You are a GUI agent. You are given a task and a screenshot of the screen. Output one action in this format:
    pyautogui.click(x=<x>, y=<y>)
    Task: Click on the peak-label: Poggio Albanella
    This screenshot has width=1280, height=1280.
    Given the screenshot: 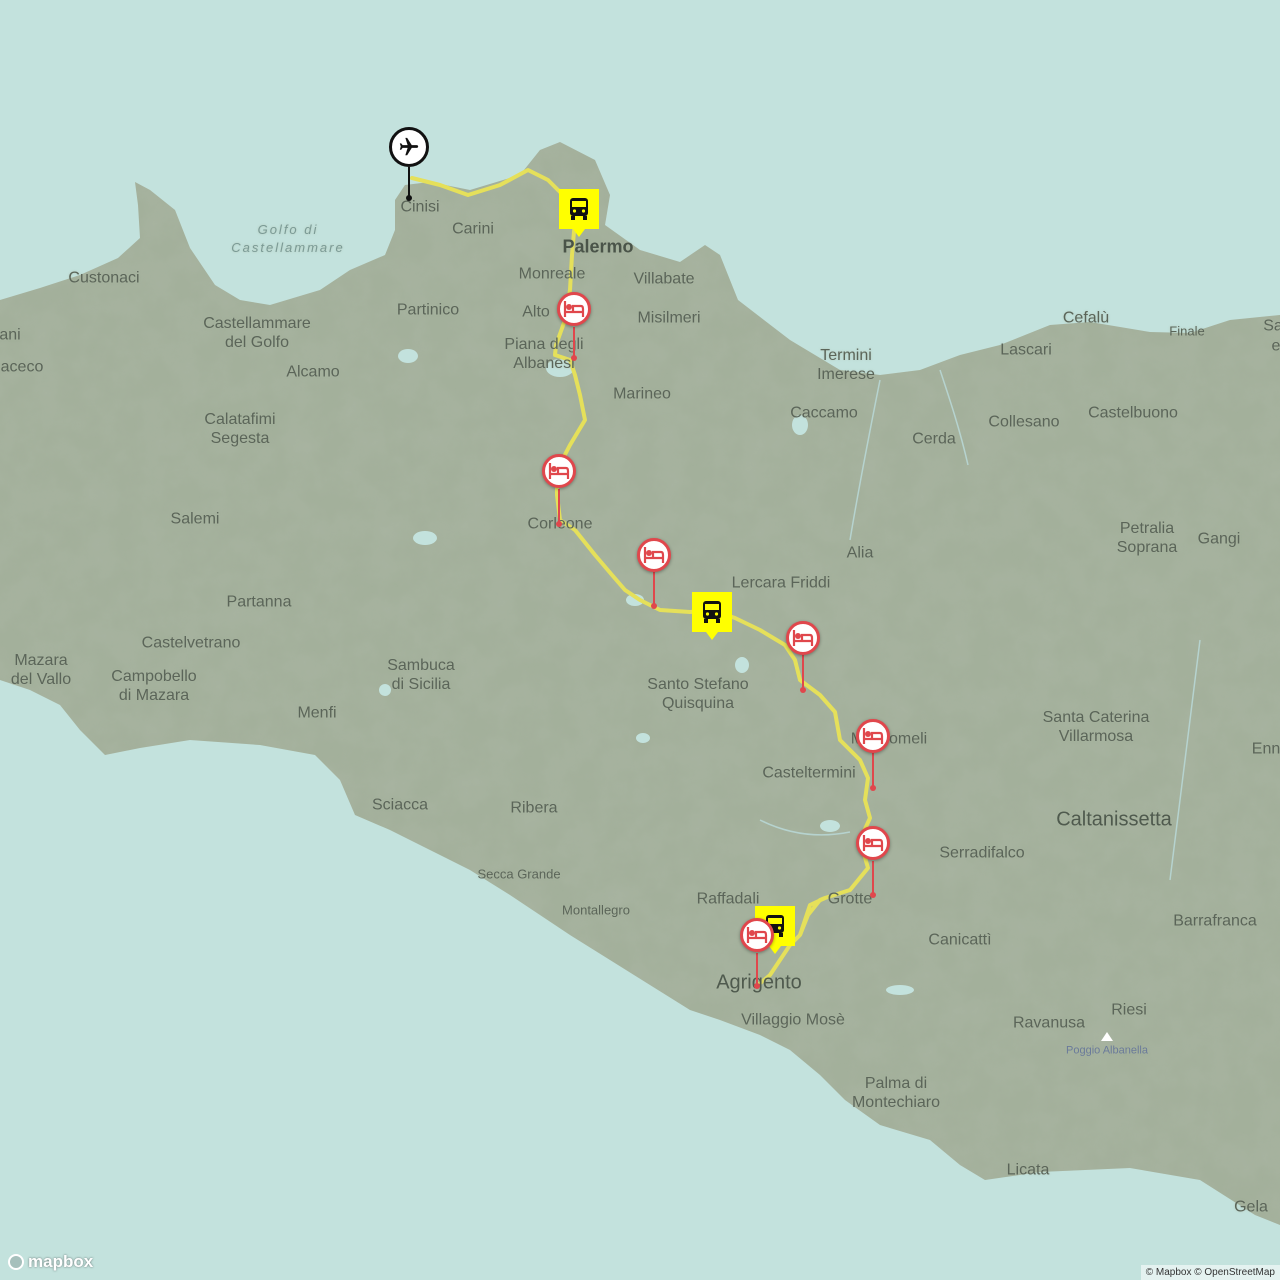 What is the action you would take?
    pyautogui.click(x=1107, y=1050)
    